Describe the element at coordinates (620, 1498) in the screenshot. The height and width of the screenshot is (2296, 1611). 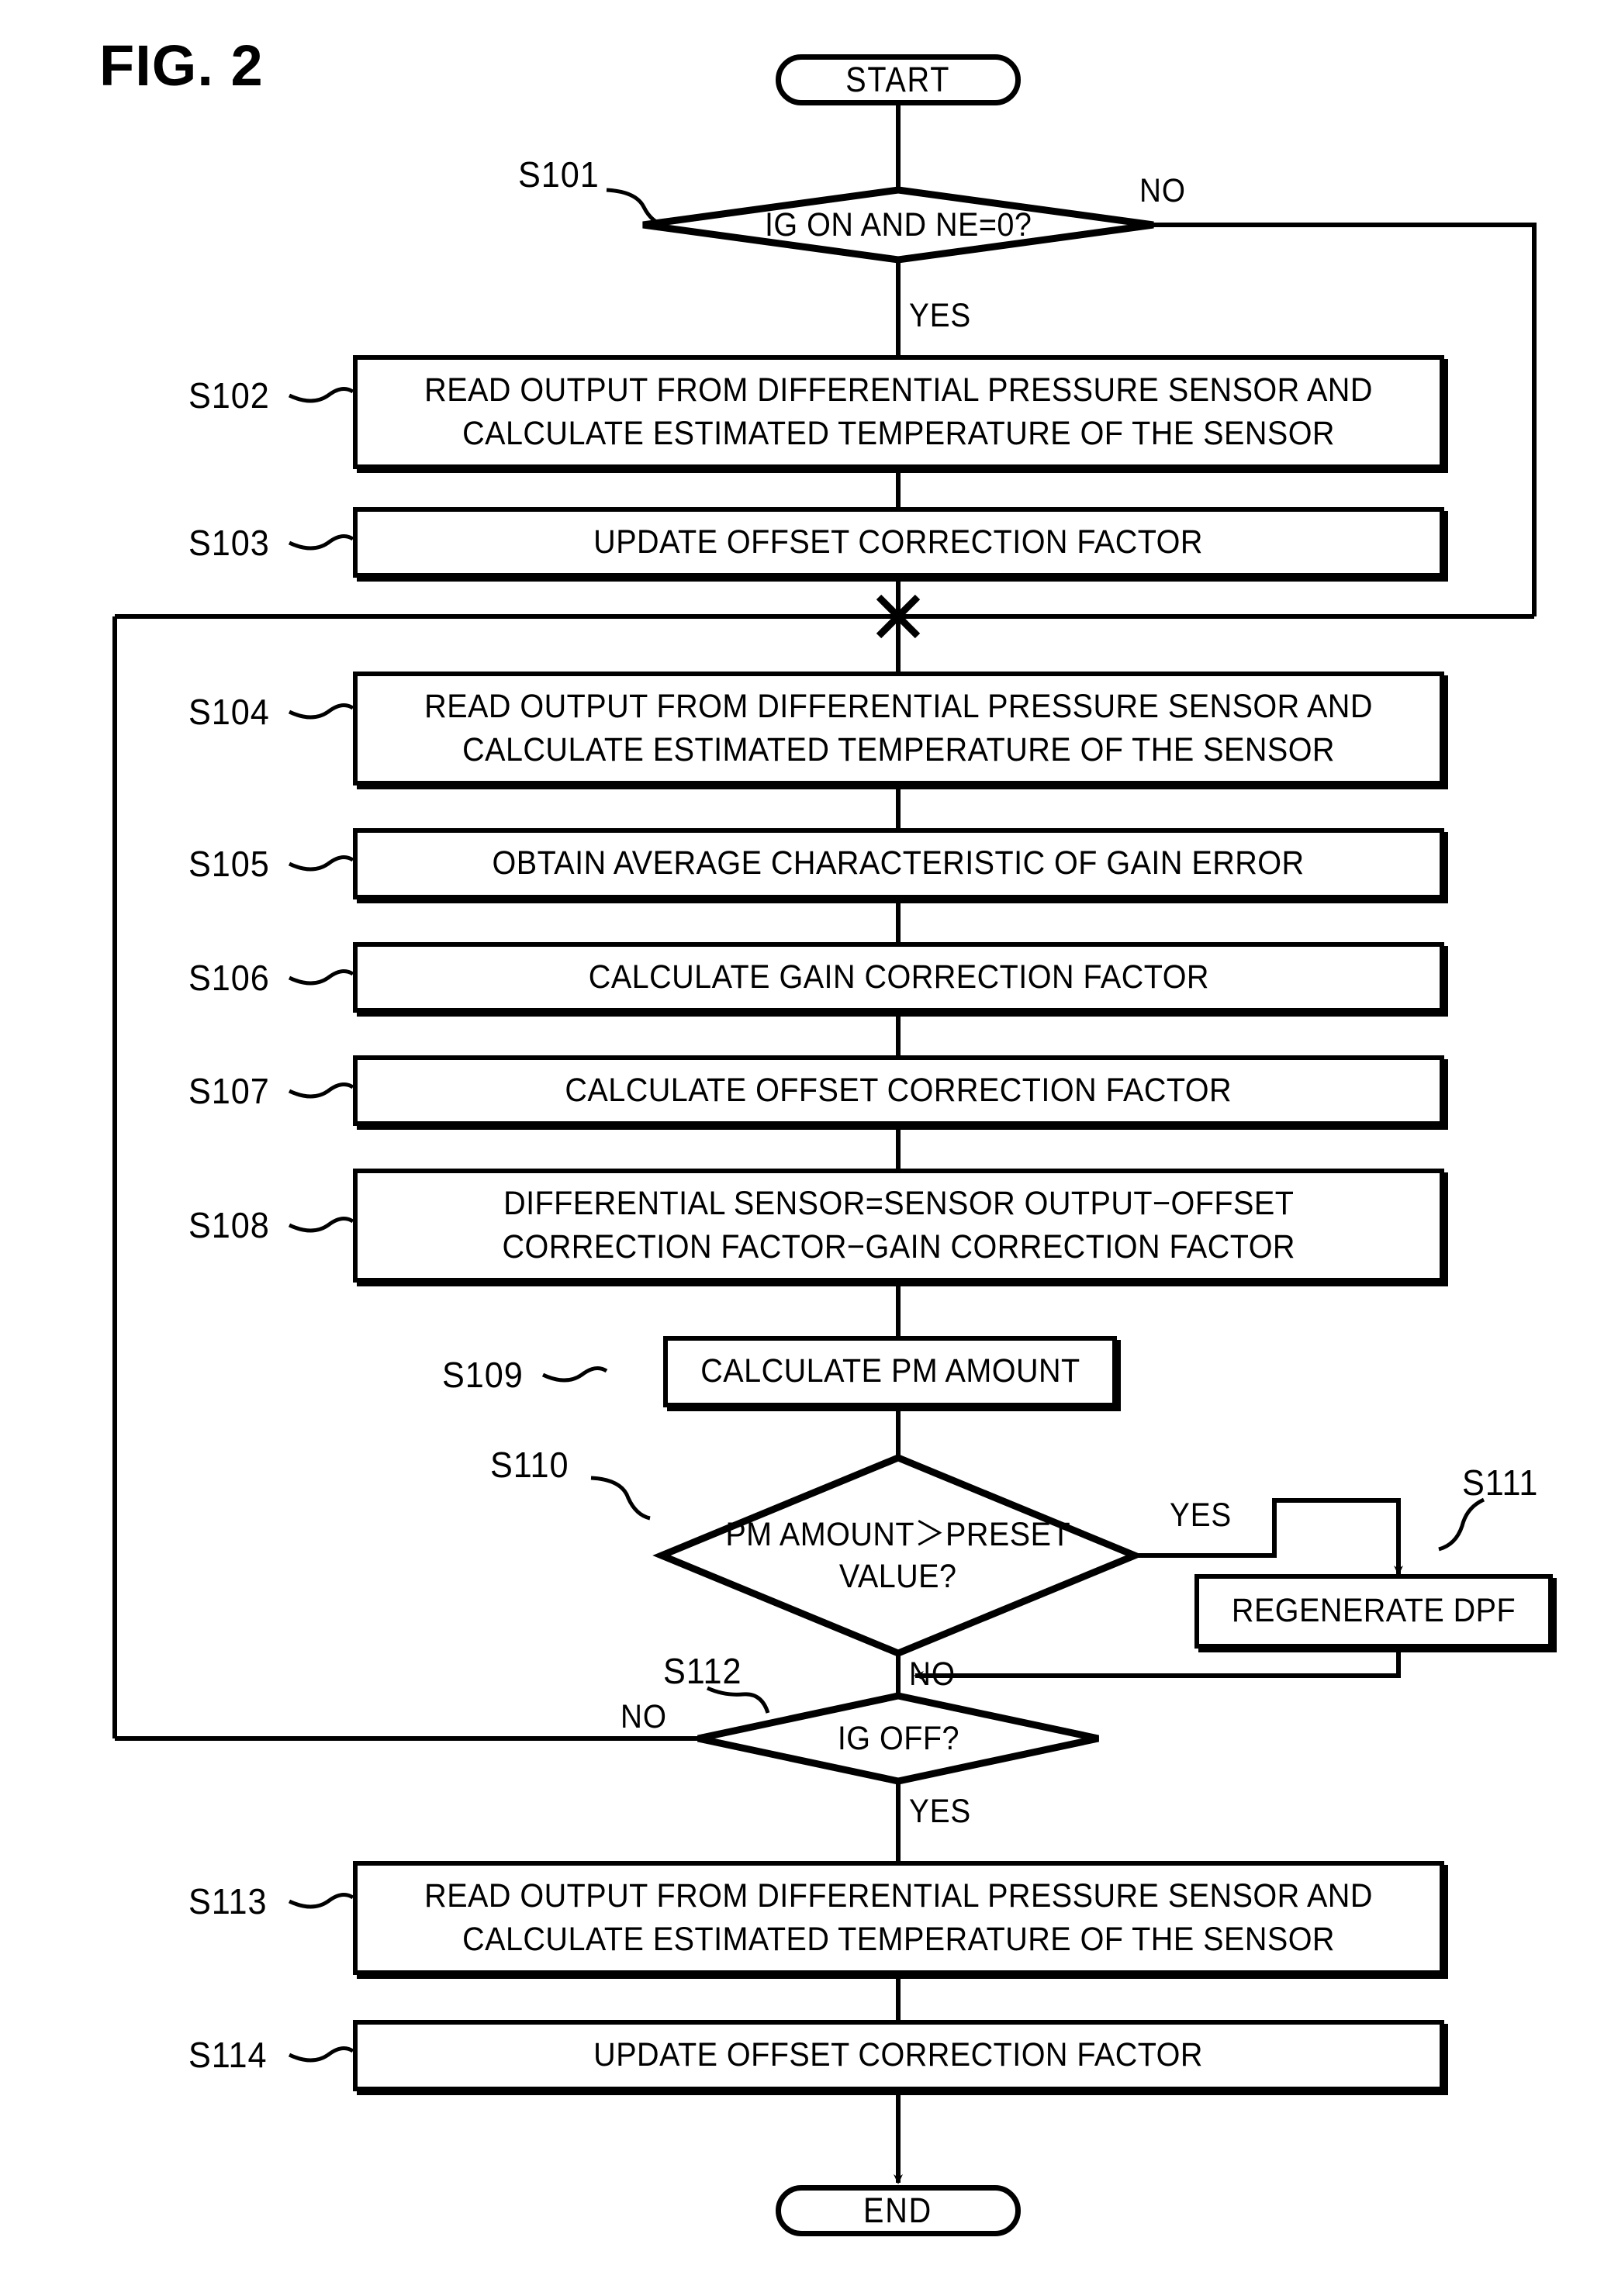
I see `leader-s110` at that location.